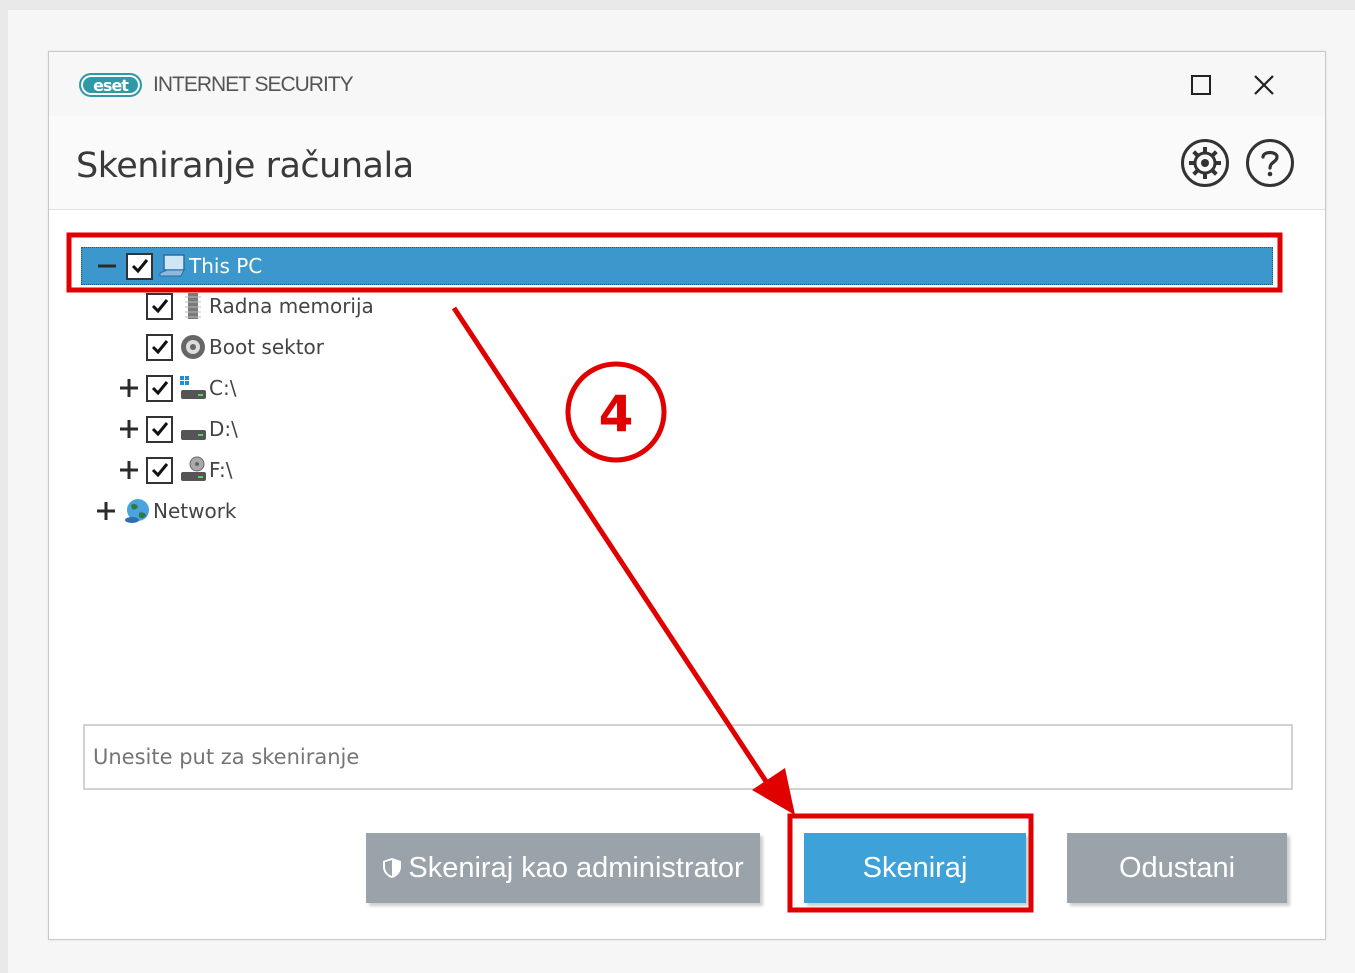  Describe the element at coordinates (576, 867) in the screenshot. I see `scan-as-admin-label: Skeniraj kao administrator` at that location.